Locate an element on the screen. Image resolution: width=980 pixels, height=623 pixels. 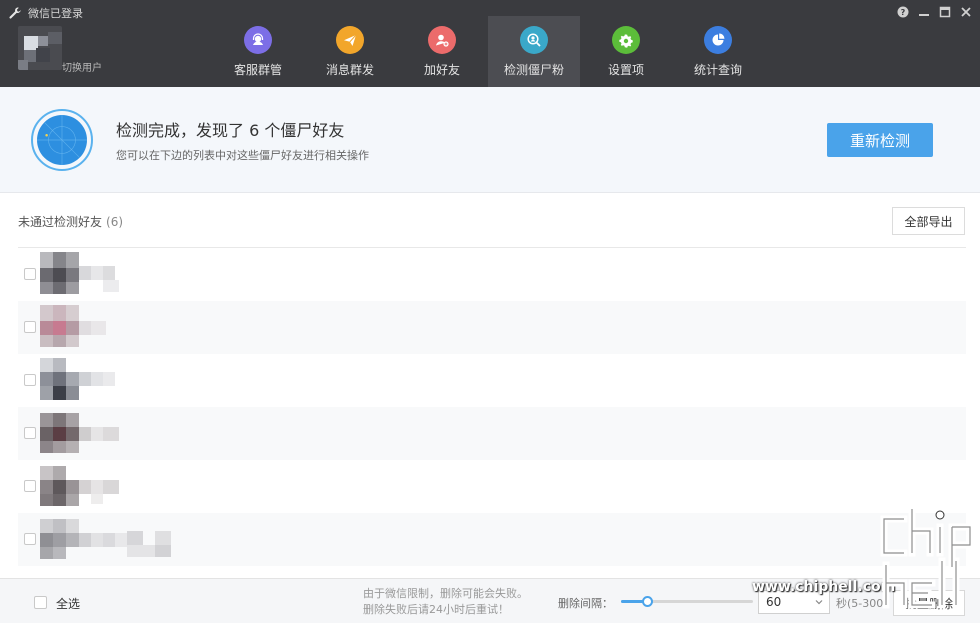
wrench-icon is located at coordinates (15, 13).